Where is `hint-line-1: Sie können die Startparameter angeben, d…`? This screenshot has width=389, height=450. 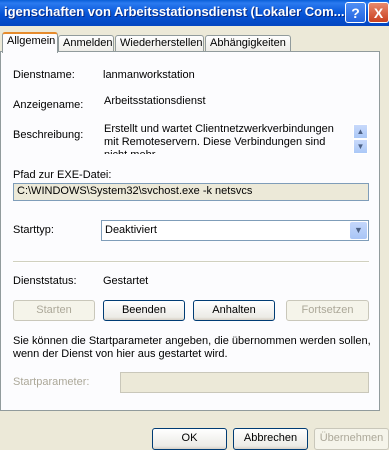 hint-line-1: Sie können die Startparameter angeben, d… is located at coordinates (192, 341).